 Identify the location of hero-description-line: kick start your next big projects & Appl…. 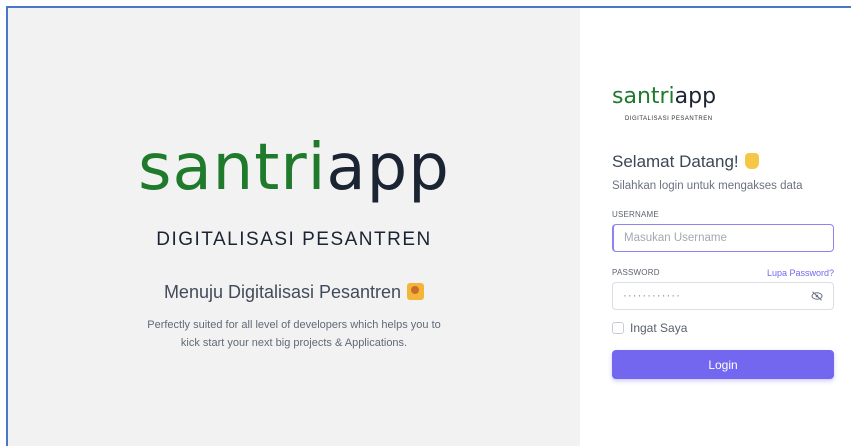
(294, 343).